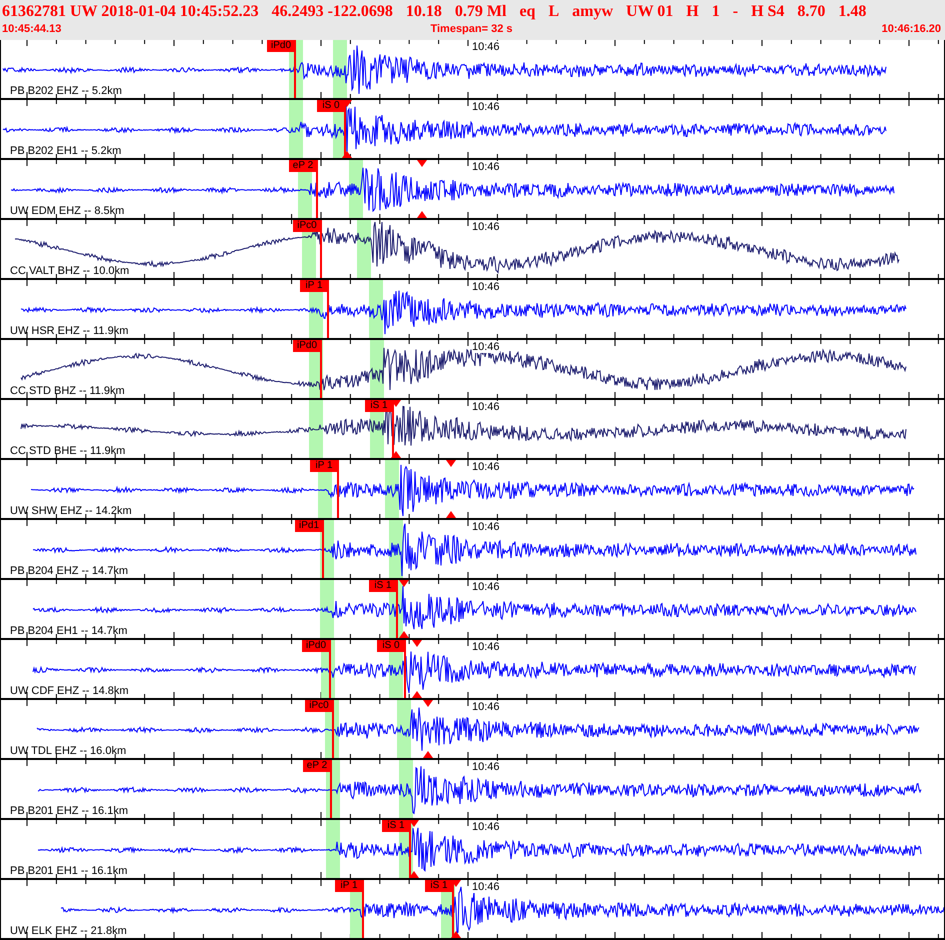 This screenshot has width=945, height=940. I want to click on event-field: H S4, so click(767, 12).